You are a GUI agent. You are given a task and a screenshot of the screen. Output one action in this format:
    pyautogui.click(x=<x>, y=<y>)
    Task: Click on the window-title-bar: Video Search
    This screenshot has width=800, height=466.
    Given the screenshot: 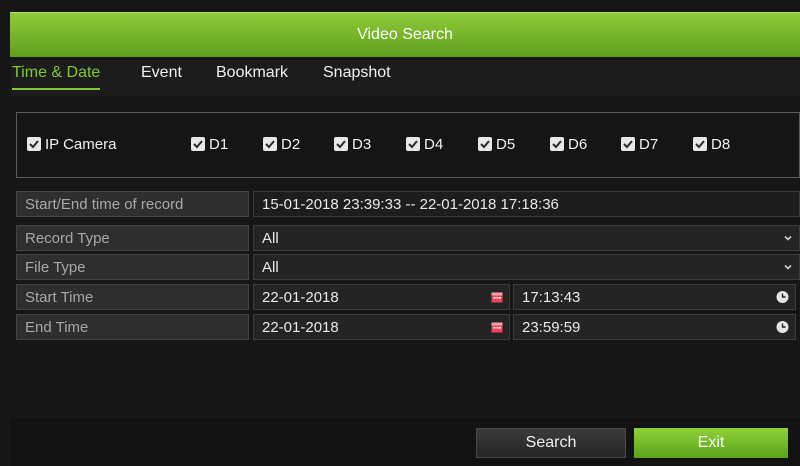 What is the action you would take?
    pyautogui.click(x=405, y=34)
    